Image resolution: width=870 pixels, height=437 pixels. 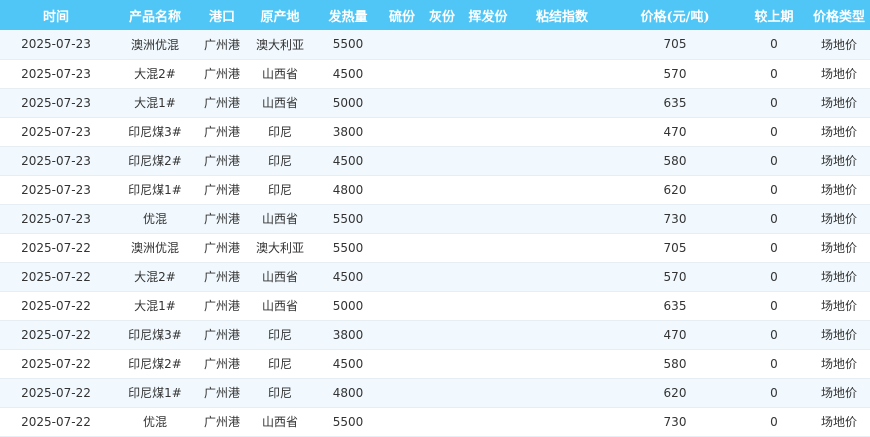 I want to click on table-row: 2025-07-22 大混1# 广州港 山西省 5000 635 0 场地价, so click(x=435, y=306).